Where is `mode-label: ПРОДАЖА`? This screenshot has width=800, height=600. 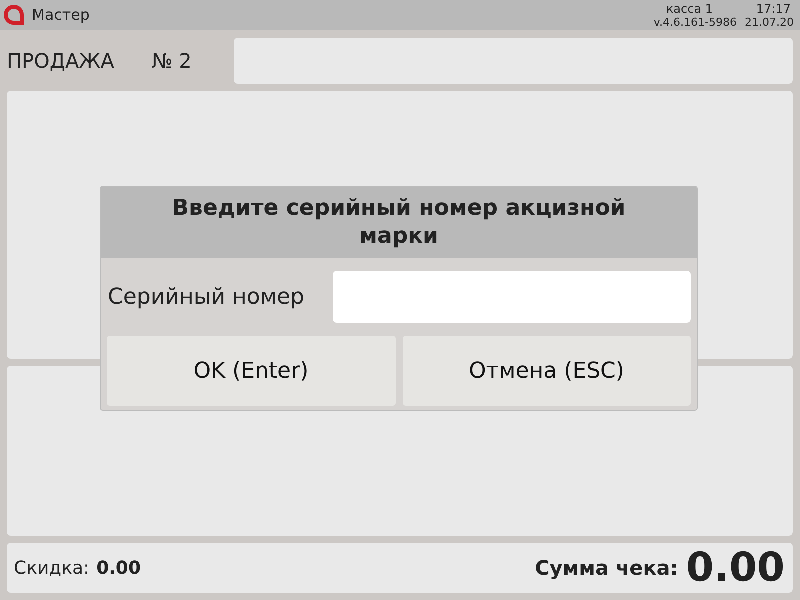 mode-label: ПРОДАЖА is located at coordinates (61, 61).